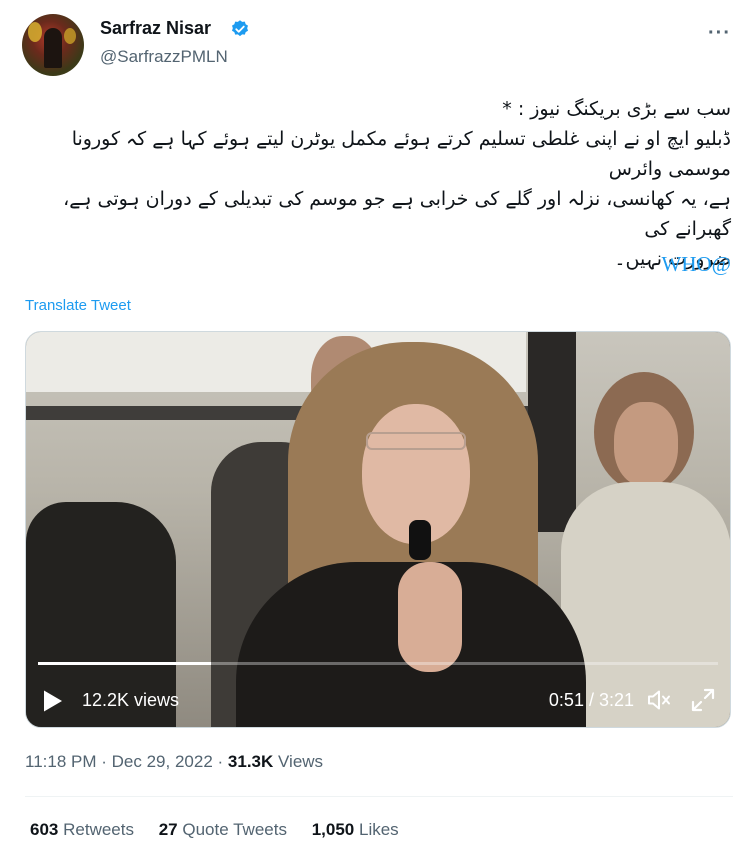 The width and height of the screenshot is (747, 851). What do you see at coordinates (53, 48) in the screenshot?
I see `avatar-figure` at bounding box center [53, 48].